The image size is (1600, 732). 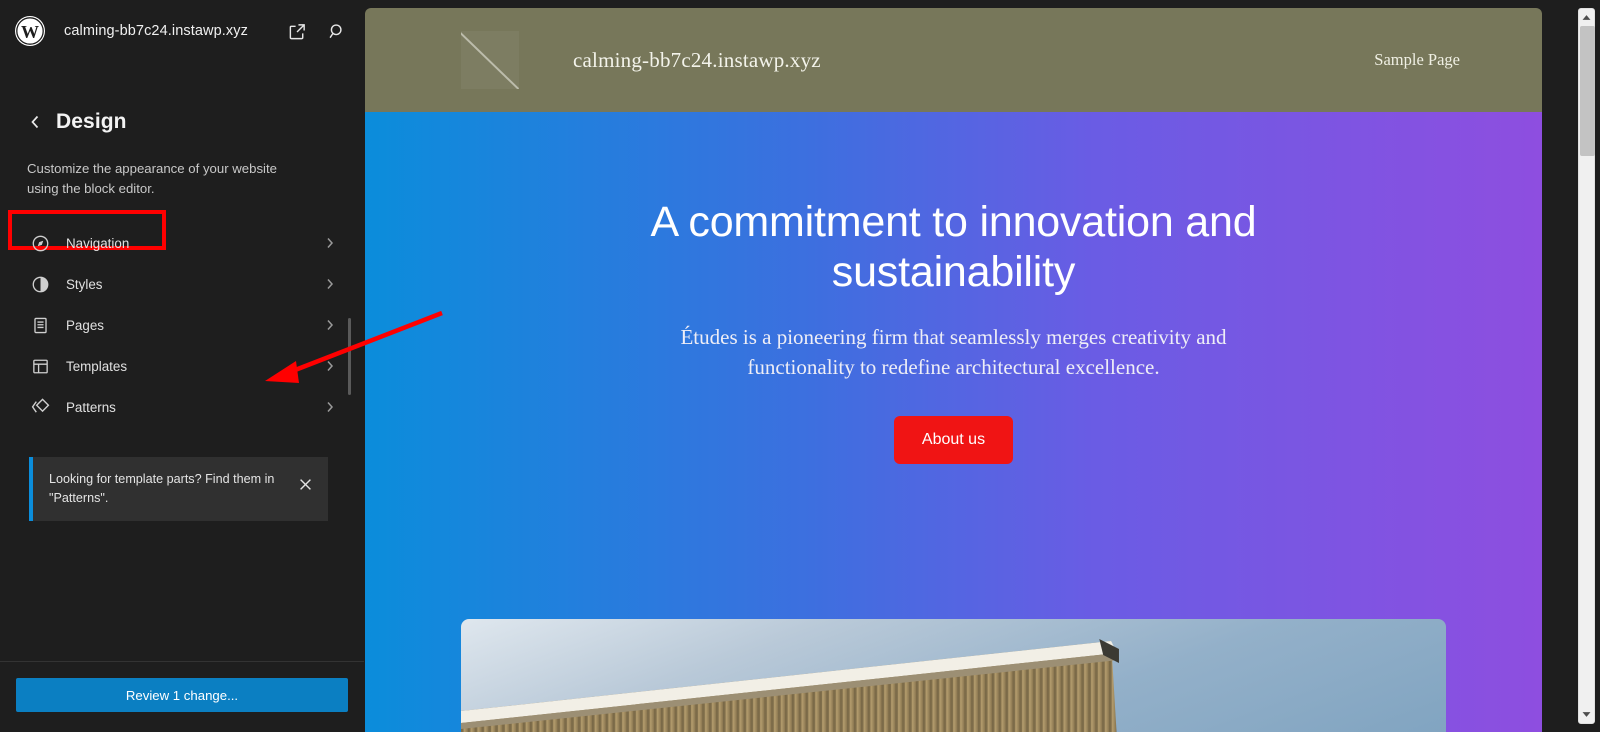 I want to click on sidebar-item-patterns: Patterns, so click(x=182, y=407).